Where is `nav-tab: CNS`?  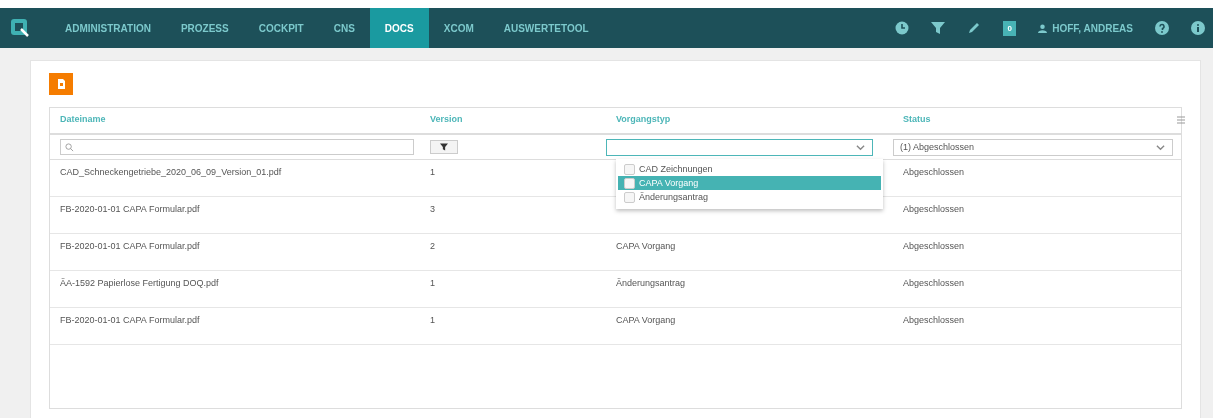
nav-tab: CNS is located at coordinates (344, 28).